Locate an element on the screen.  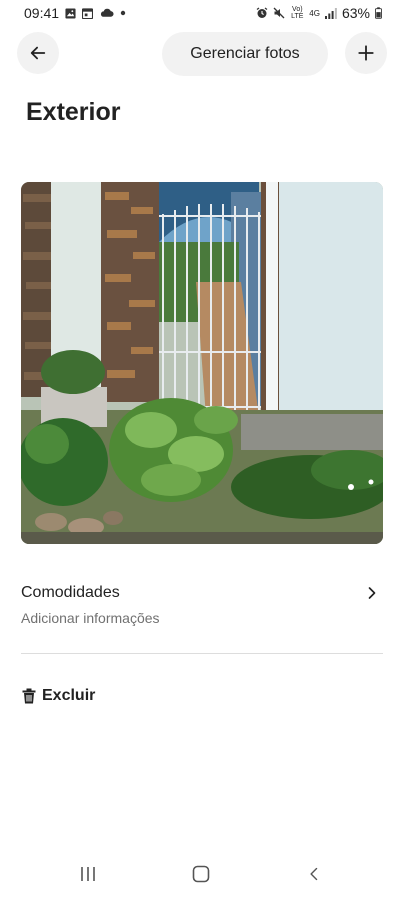
system-nav-bar is located at coordinates (202, 875).